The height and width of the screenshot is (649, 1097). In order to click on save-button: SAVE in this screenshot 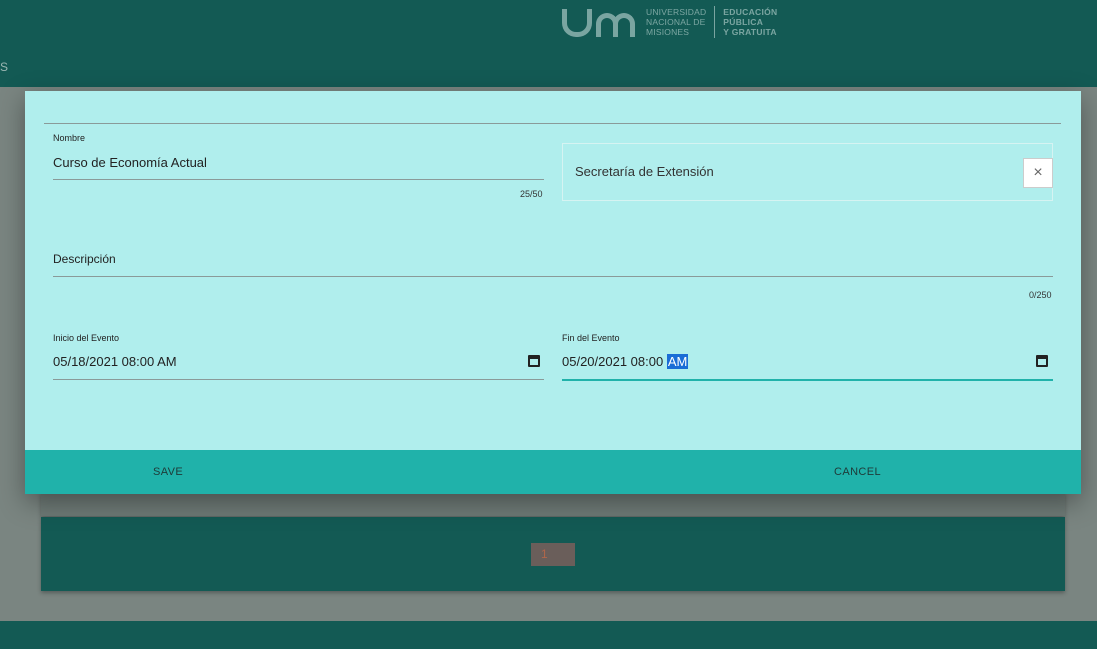, I will do `click(168, 472)`.